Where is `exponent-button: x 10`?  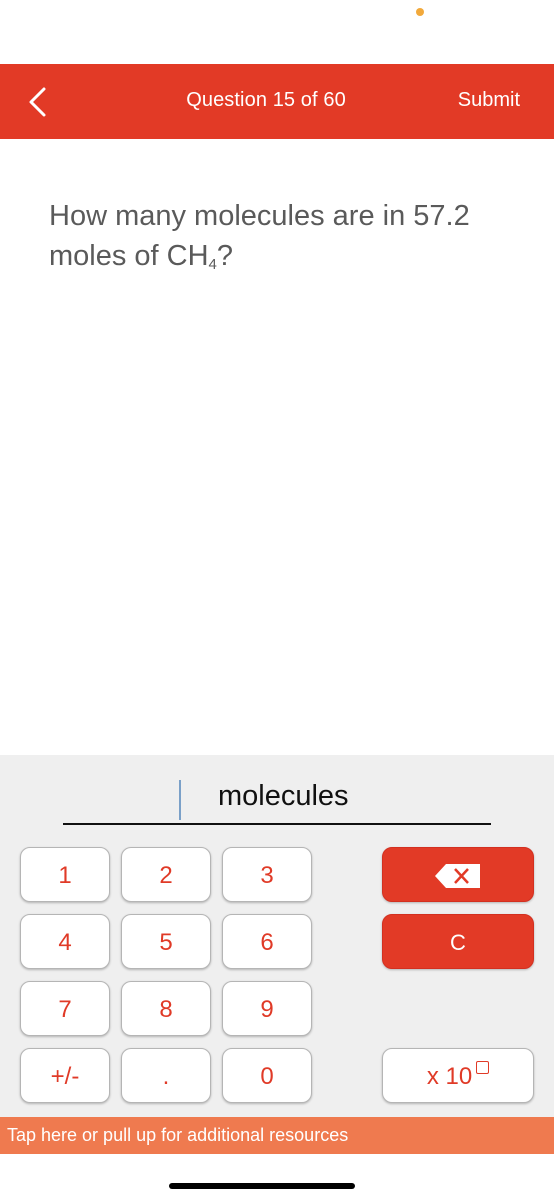 exponent-button: x 10 is located at coordinates (458, 1075).